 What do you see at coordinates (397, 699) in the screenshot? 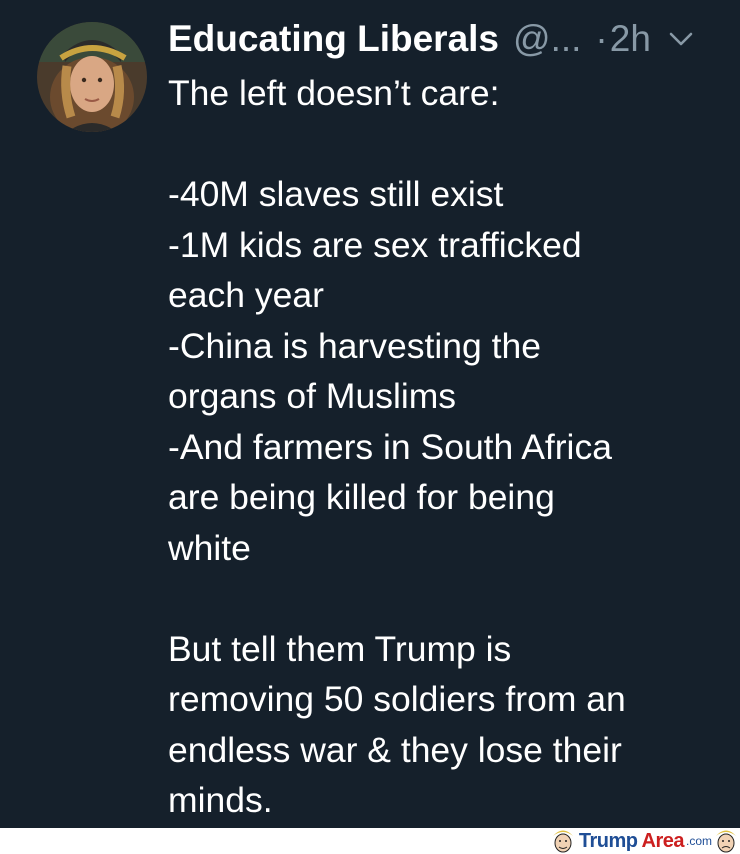
I see `tweet-line: removing 50 soldiers from an` at bounding box center [397, 699].